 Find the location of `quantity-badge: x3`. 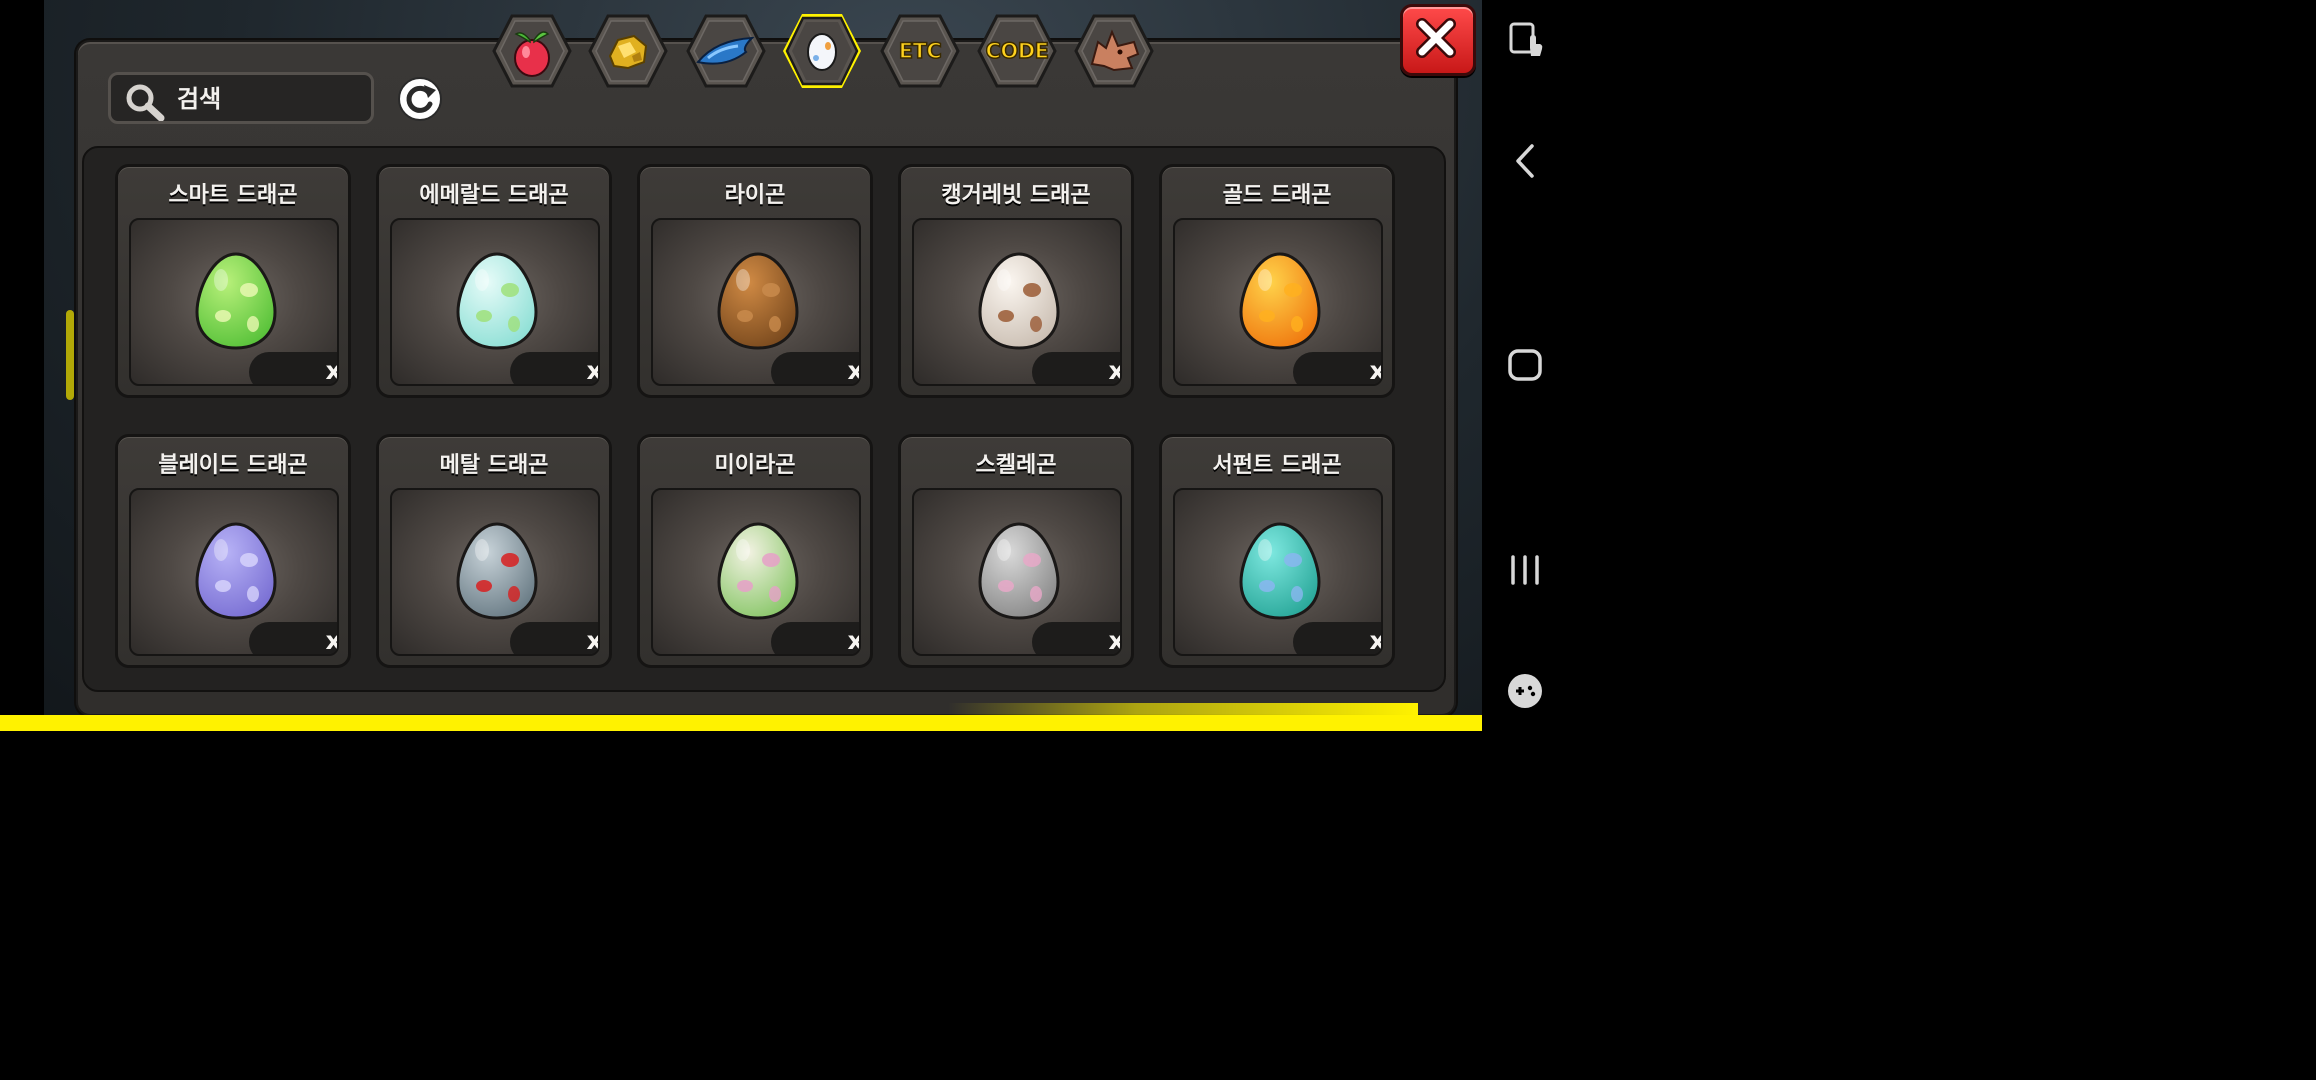

quantity-badge: x3 is located at coordinates (554, 638).